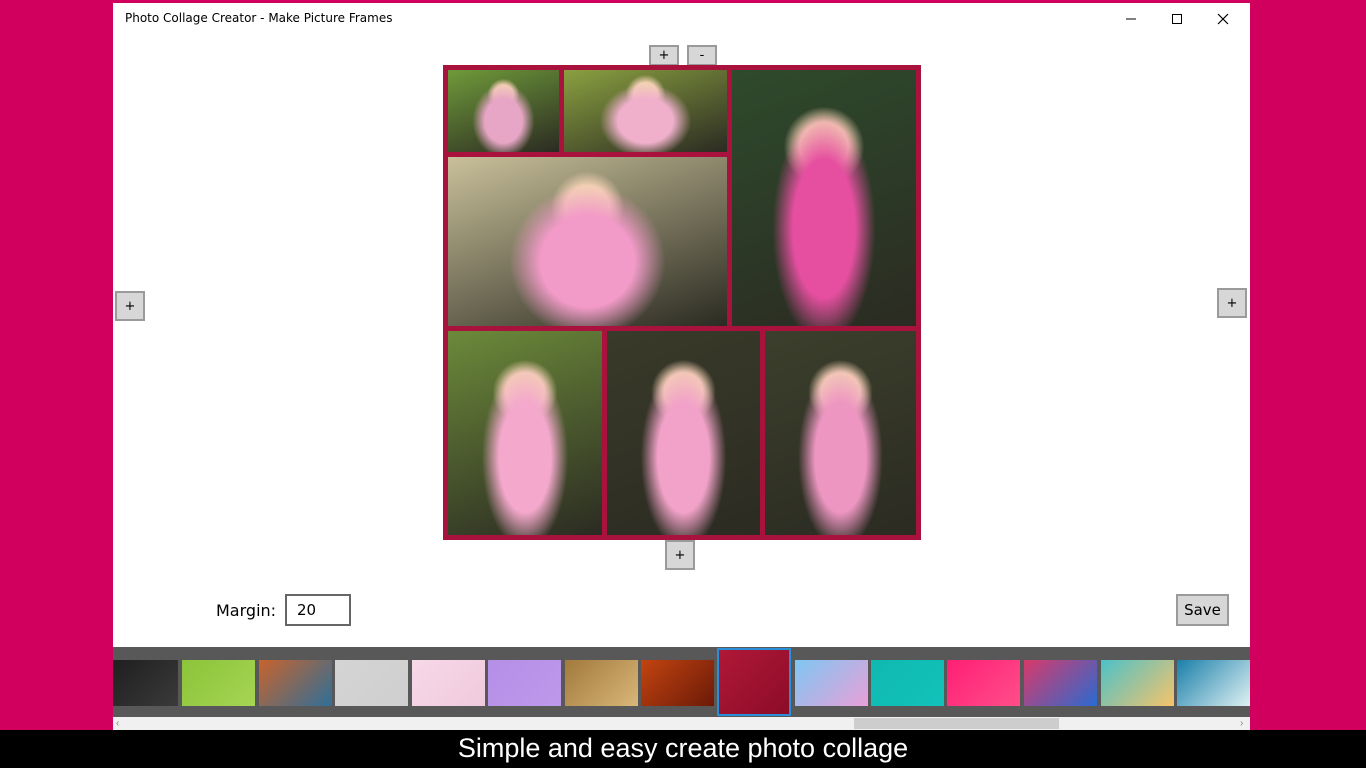 The height and width of the screenshot is (768, 1366). Describe the element at coordinates (1232, 303) in the screenshot. I see `add-column-right-button: +` at that location.